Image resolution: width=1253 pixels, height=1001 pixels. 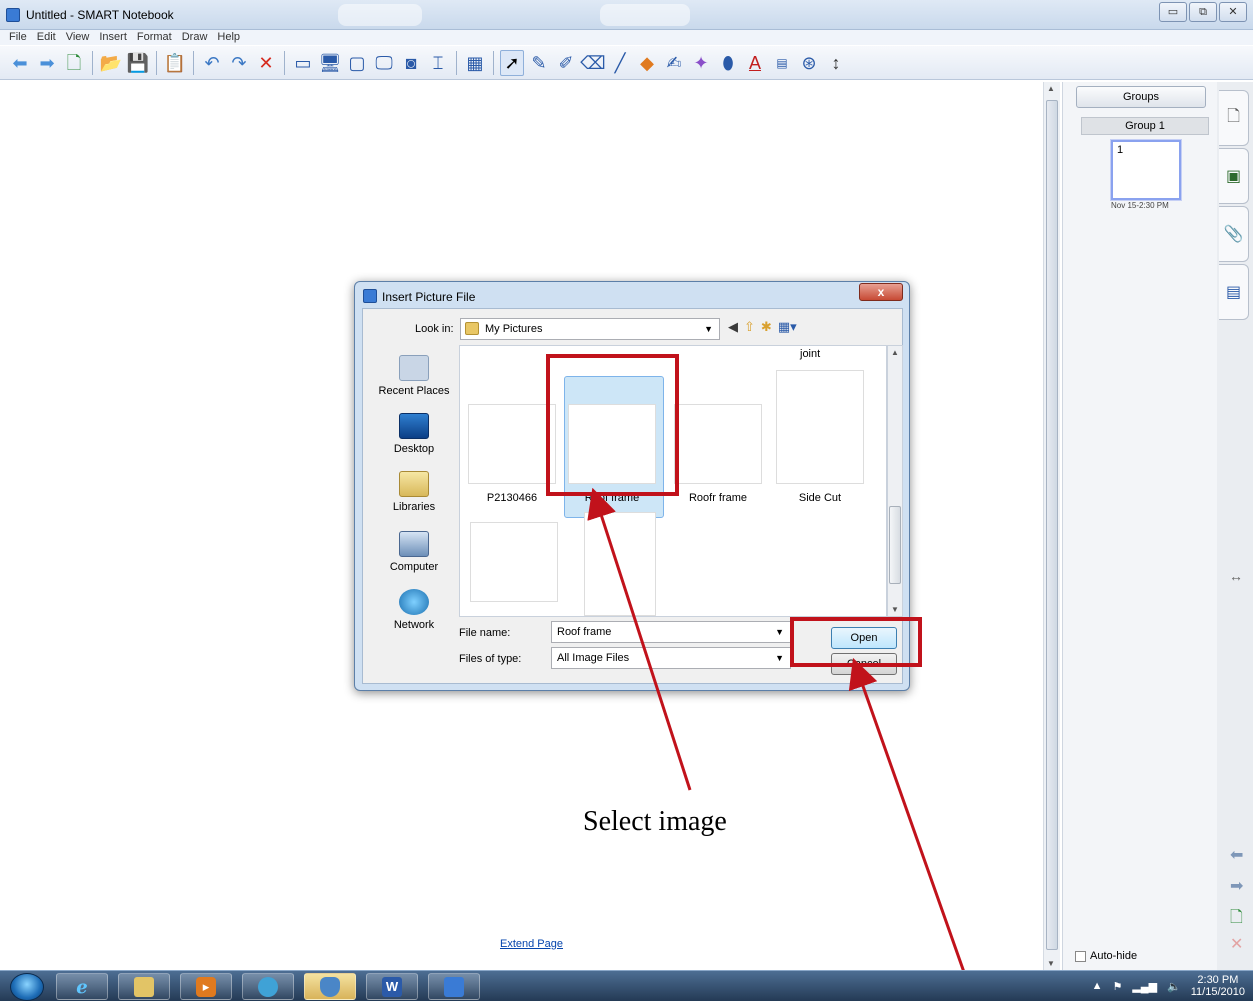 What do you see at coordinates (228, 37) in the screenshot?
I see `menu-help: Help` at bounding box center [228, 37].